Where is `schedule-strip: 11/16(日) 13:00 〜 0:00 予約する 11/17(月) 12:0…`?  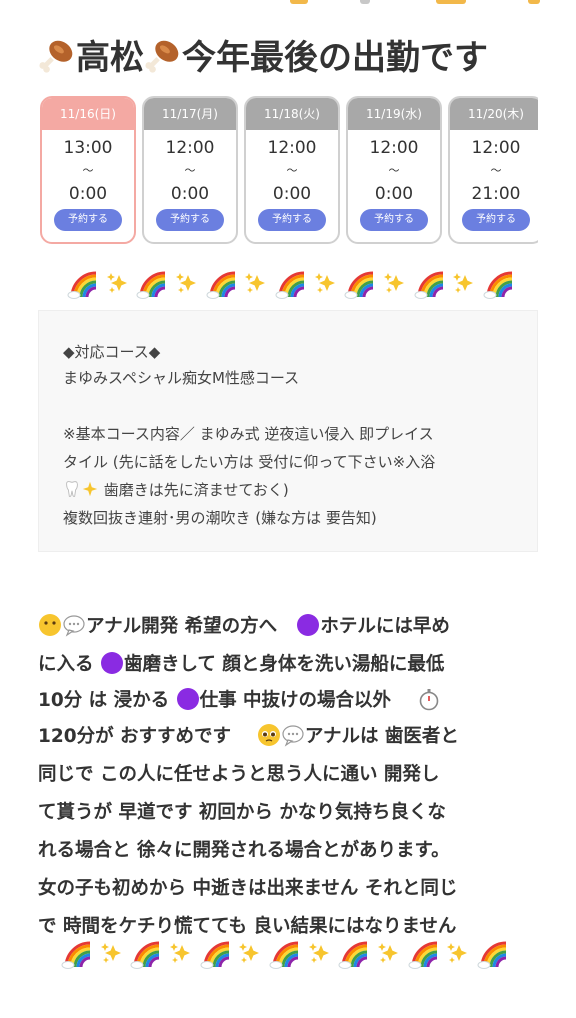 schedule-strip: 11/16(日) 13:00 〜 0:00 予約する 11/17(月) 12:0… is located at coordinates (288, 171).